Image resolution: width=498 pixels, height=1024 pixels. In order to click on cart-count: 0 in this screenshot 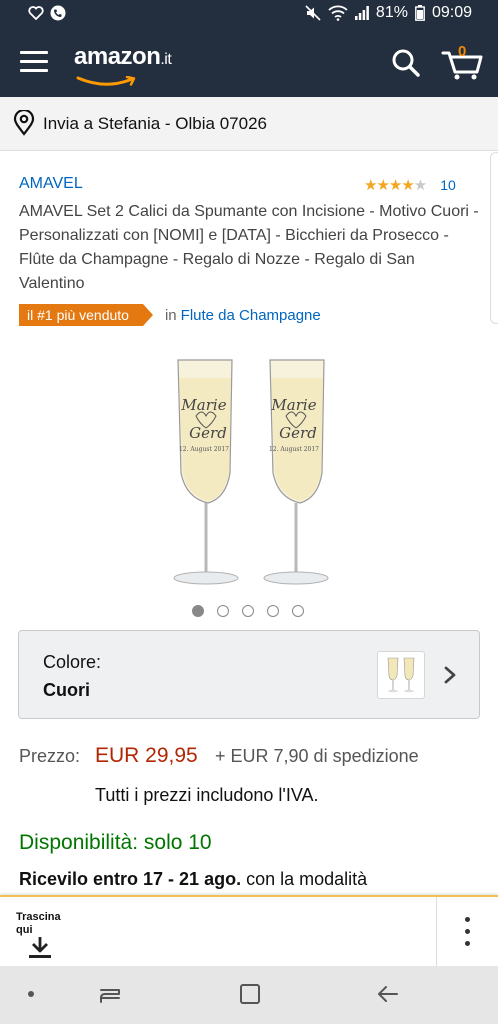, I will do `click(462, 51)`.